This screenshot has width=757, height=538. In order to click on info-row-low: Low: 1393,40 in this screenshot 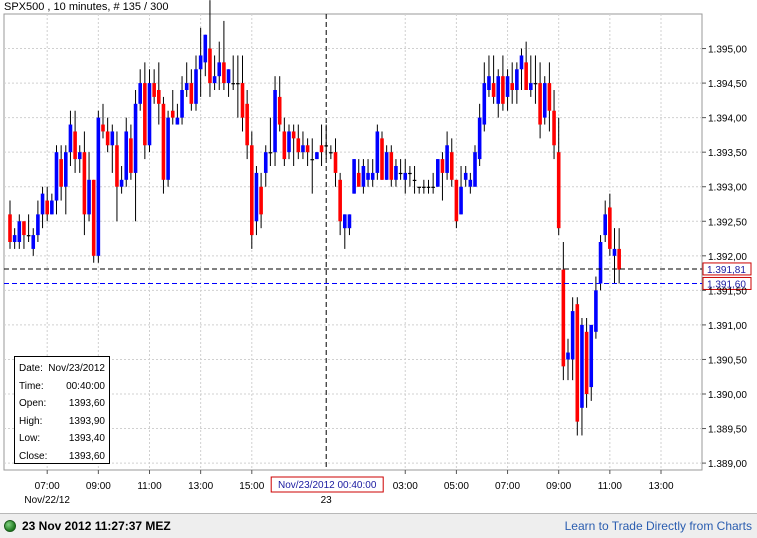, I will do `click(62, 439)`.